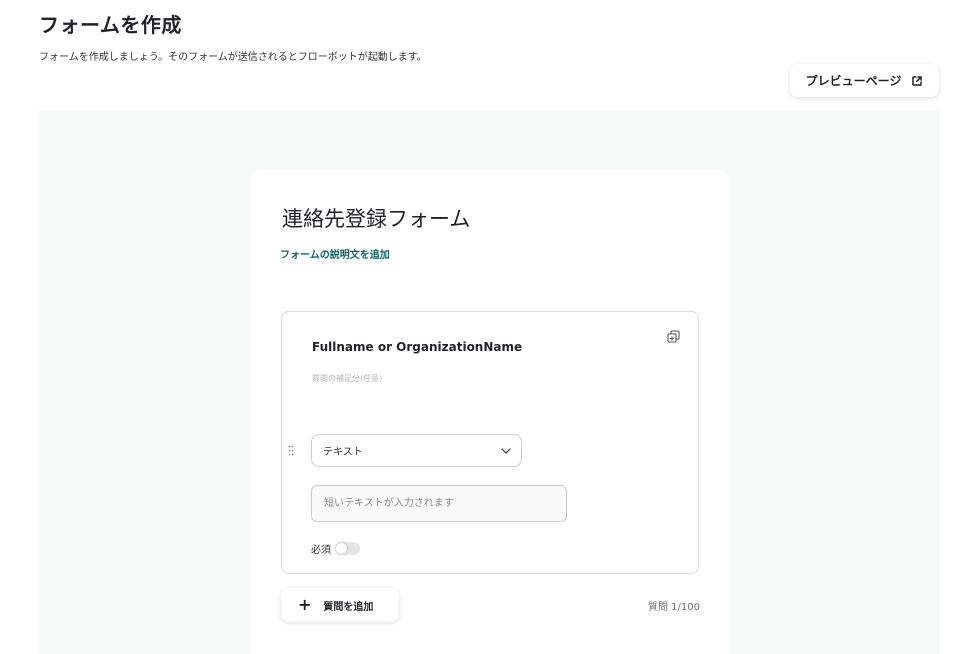  What do you see at coordinates (347, 548) in the screenshot?
I see `required-toggle` at bounding box center [347, 548].